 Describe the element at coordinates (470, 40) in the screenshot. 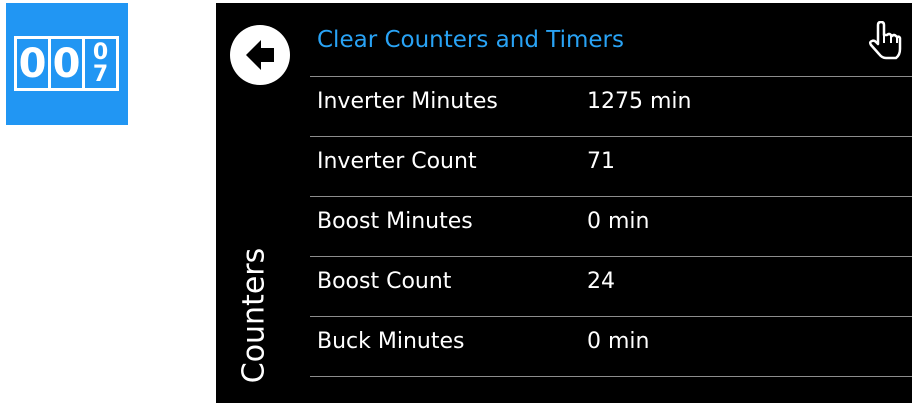

I see `clear-counters-link: Clear Counters and Timers` at that location.